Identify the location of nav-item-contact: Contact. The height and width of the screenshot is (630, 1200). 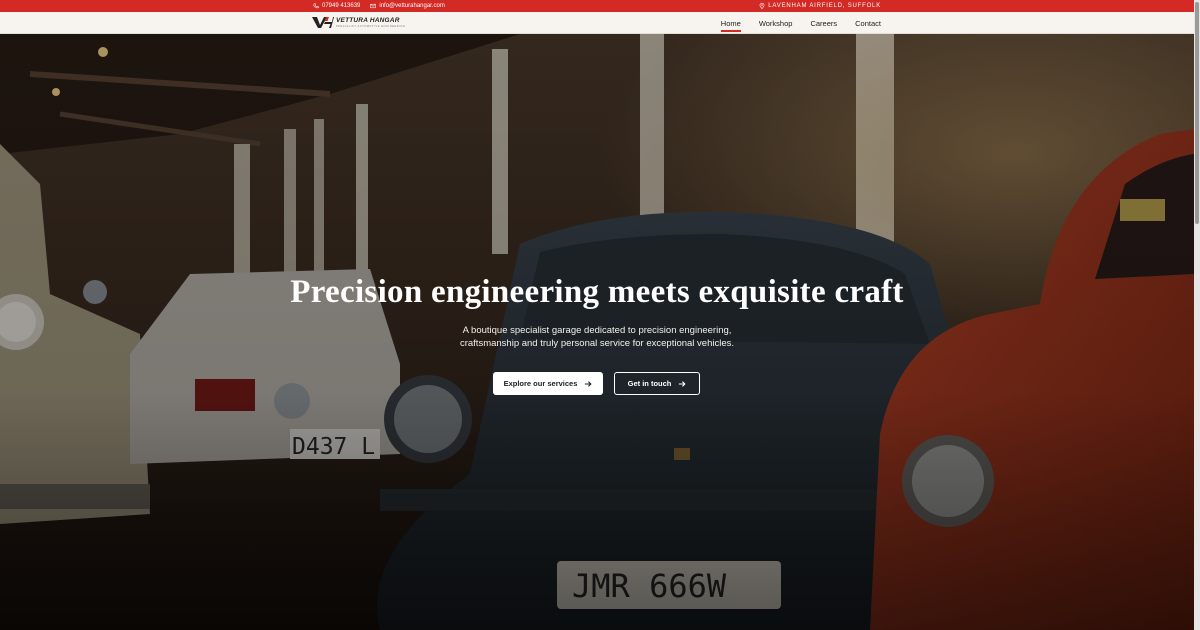
(868, 23).